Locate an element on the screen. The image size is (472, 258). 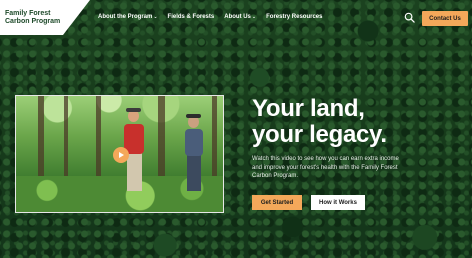
nav-item-forestry-resources: Forestry Resources is located at coordinates (294, 17).